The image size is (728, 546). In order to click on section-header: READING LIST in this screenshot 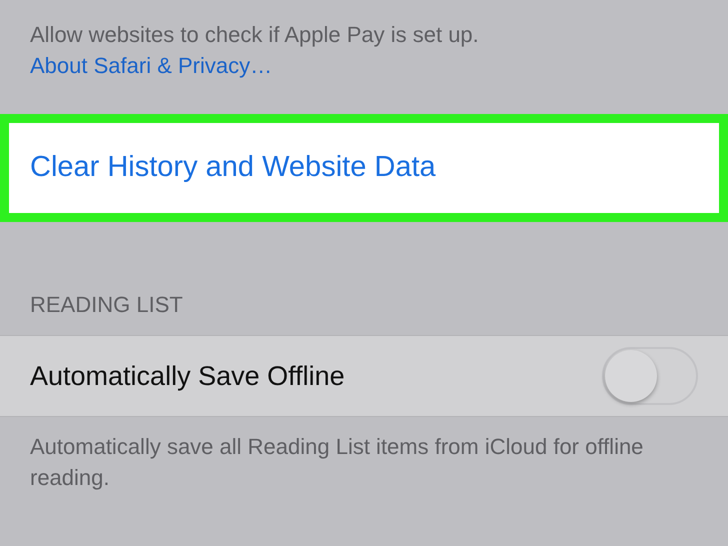, I will do `click(106, 305)`.